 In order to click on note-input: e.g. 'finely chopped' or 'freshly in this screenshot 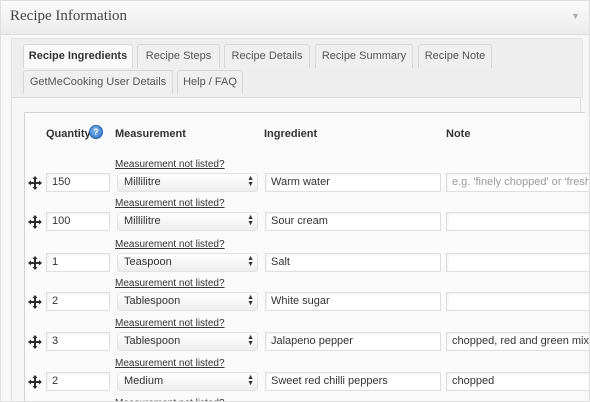, I will do `click(517, 182)`.